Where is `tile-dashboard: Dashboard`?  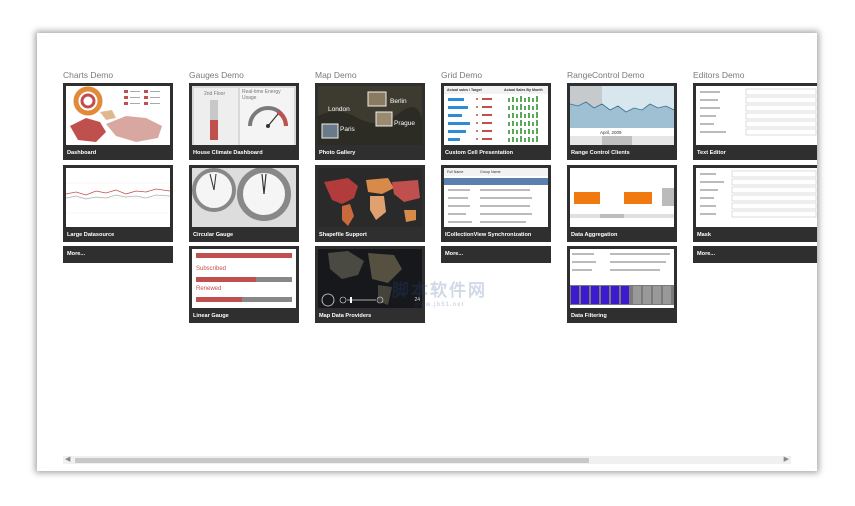
tile-dashboard: Dashboard is located at coordinates (118, 121).